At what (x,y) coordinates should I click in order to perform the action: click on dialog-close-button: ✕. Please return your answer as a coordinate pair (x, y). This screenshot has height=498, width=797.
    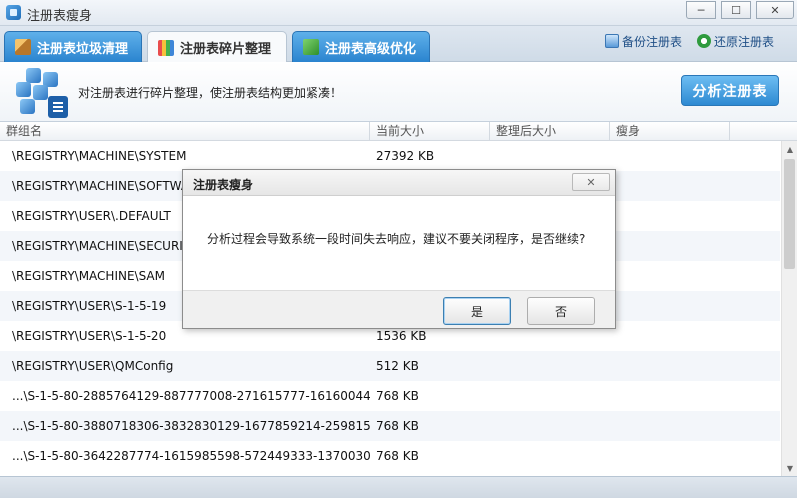
    Looking at the image, I should click on (591, 182).